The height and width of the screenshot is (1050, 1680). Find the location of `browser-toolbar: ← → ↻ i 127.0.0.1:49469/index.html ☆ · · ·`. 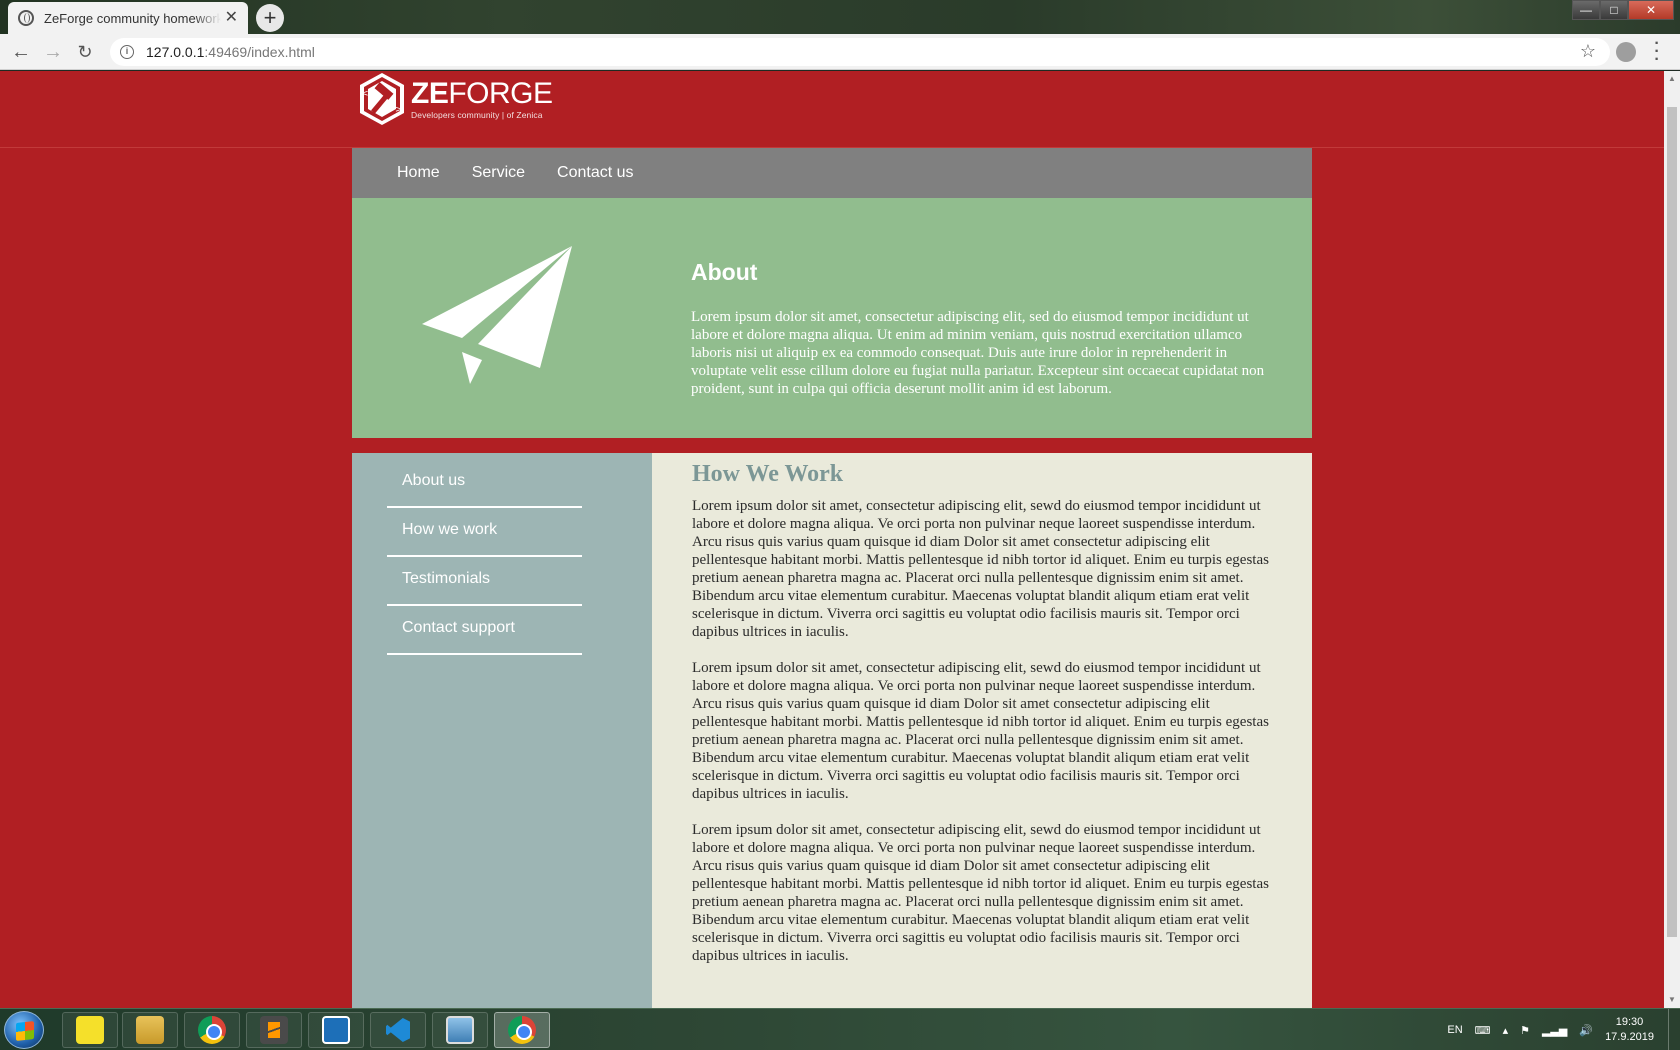

browser-toolbar: ← → ↻ i 127.0.0.1:49469/index.html ☆ · · · is located at coordinates (840, 52).